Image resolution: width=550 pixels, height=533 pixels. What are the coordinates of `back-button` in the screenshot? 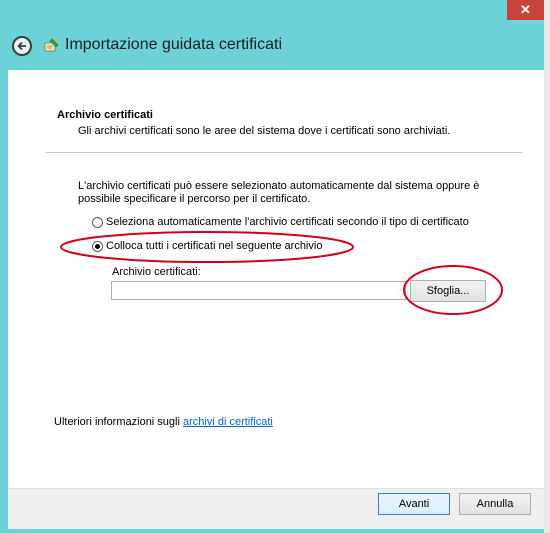 It's located at (22, 46).